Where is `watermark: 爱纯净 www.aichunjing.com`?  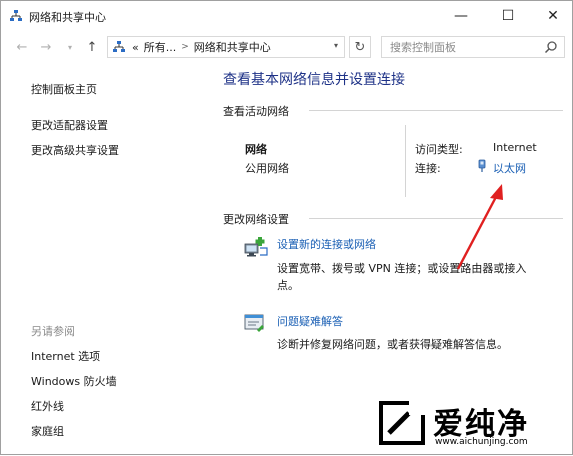 watermark: 爱纯净 www.aichunjing.com is located at coordinates (473, 424).